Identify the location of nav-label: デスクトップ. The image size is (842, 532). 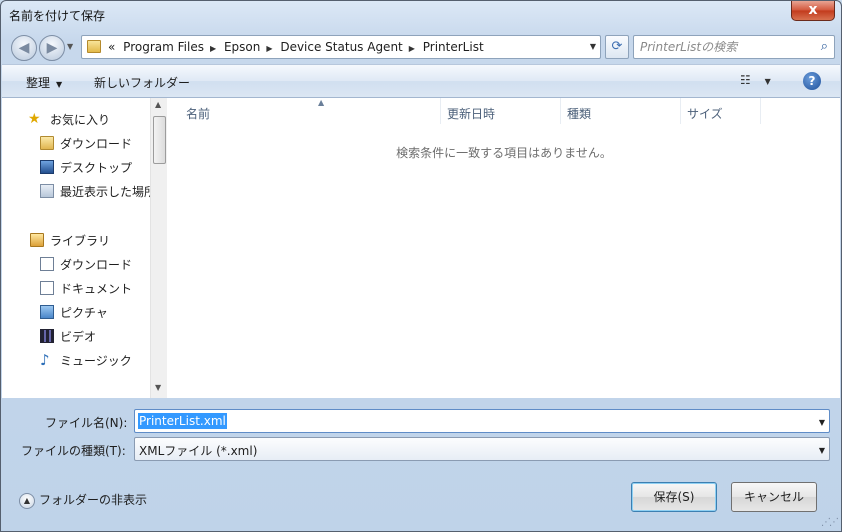
(96, 168).